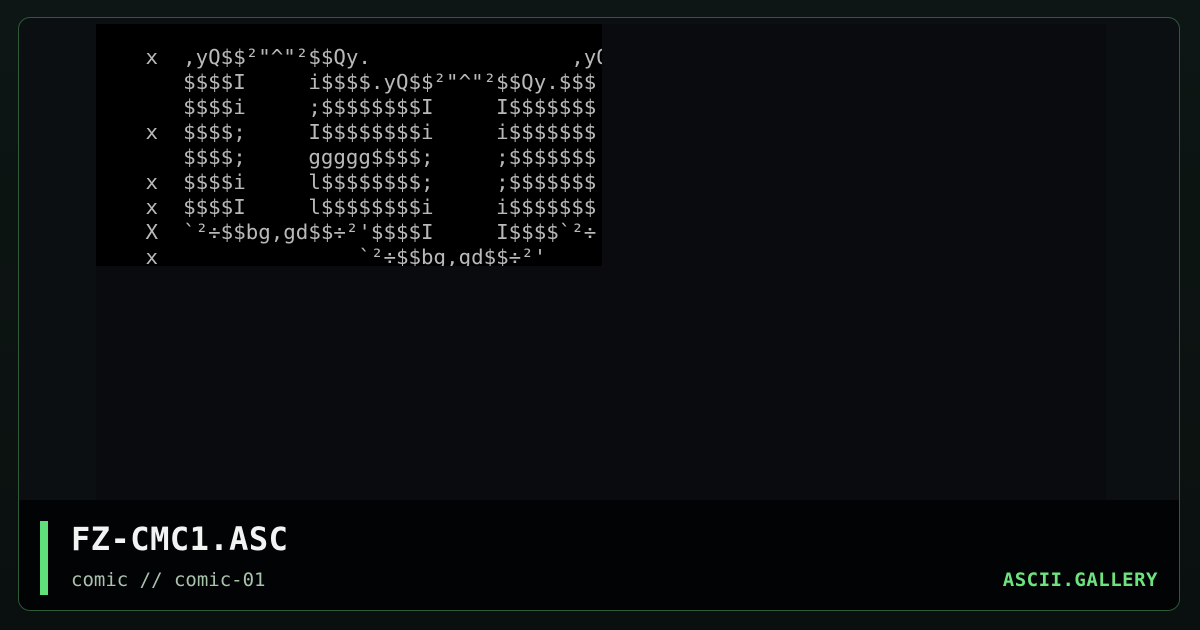  What do you see at coordinates (352, 207) in the screenshot?
I see `art-line: x $$$$I l$$$$$$$$i i$$$$$$$` at bounding box center [352, 207].